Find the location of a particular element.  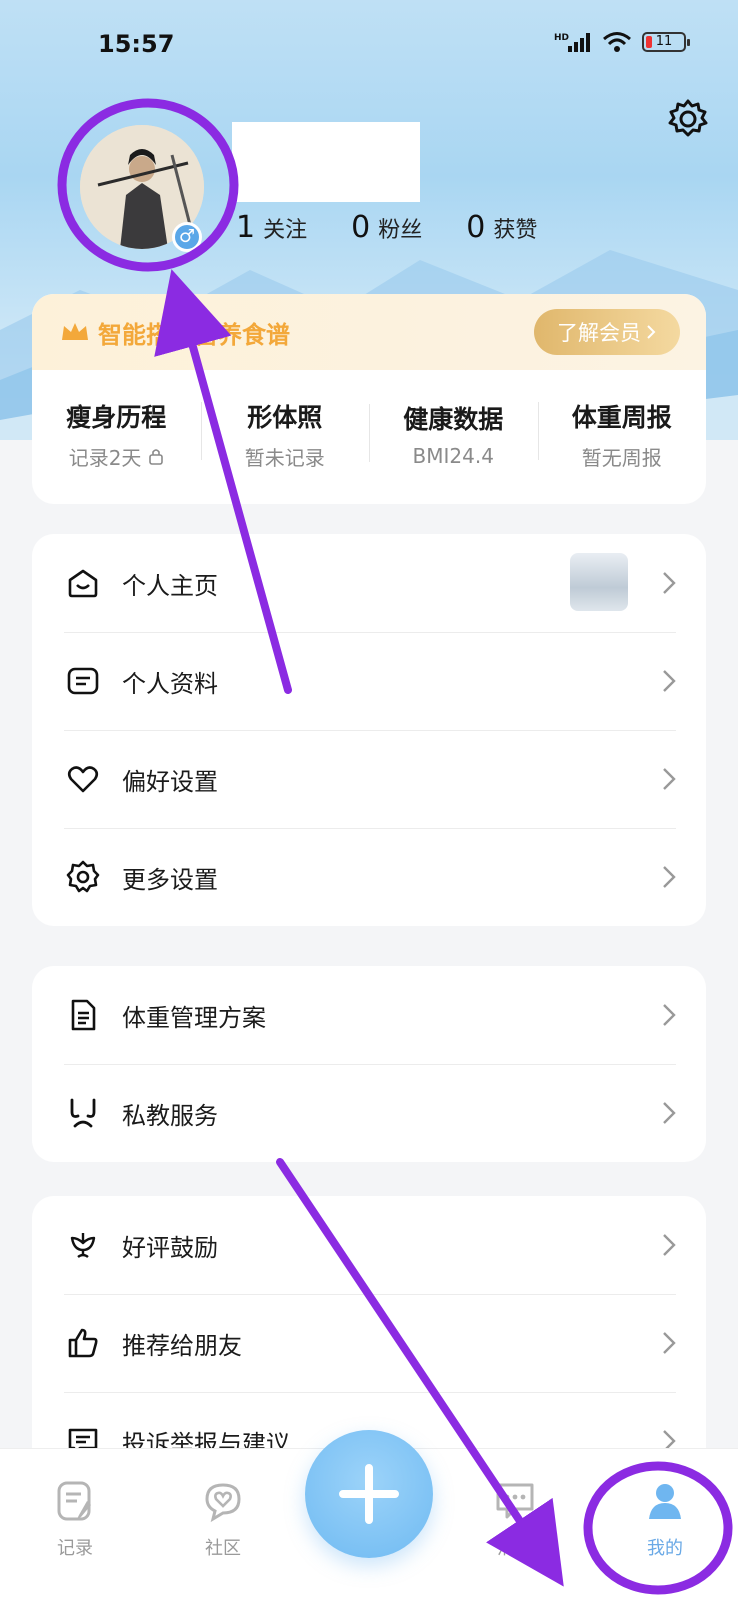

document-icon is located at coordinates (83, 681).